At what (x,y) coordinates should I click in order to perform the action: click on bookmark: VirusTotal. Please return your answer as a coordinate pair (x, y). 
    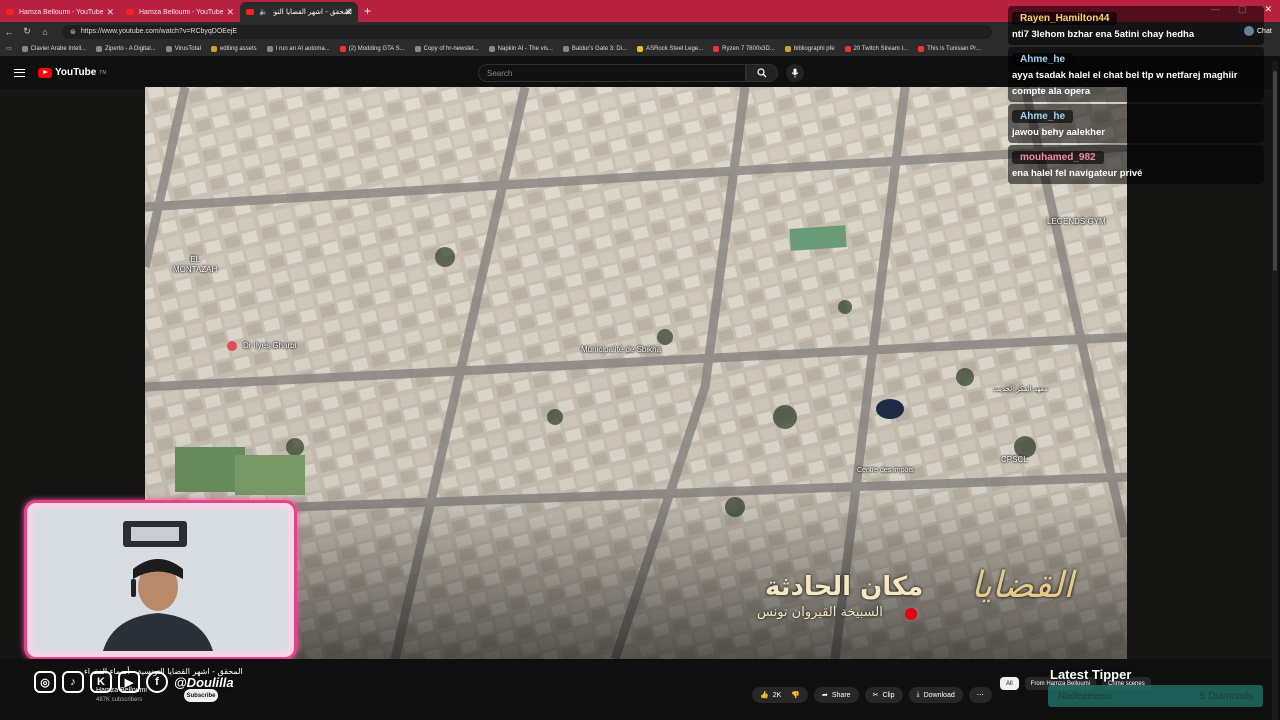
    Looking at the image, I should click on (183, 48).